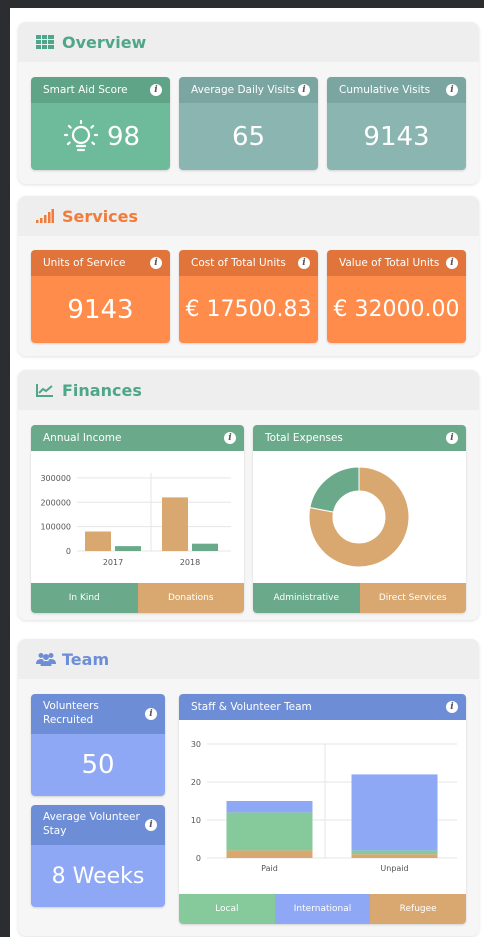 The width and height of the screenshot is (484, 937). I want to click on average-volunteer-stay-card: Average Volunteer Stay i 8 Weeks, so click(98, 856).